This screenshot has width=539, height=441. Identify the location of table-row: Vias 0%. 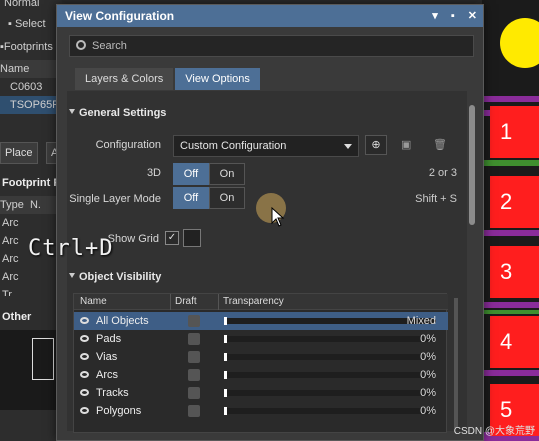
(261, 357).